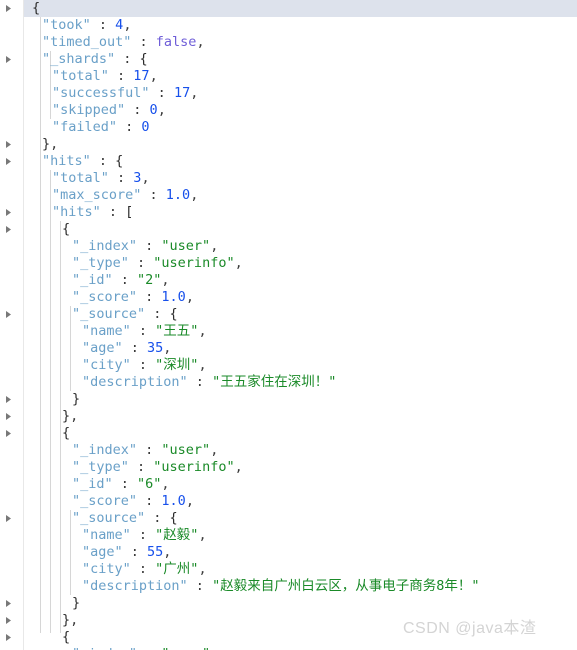 This screenshot has width=577, height=650. Describe the element at coordinates (300, 648) in the screenshot. I see `code-line: "_index" : "user"` at that location.